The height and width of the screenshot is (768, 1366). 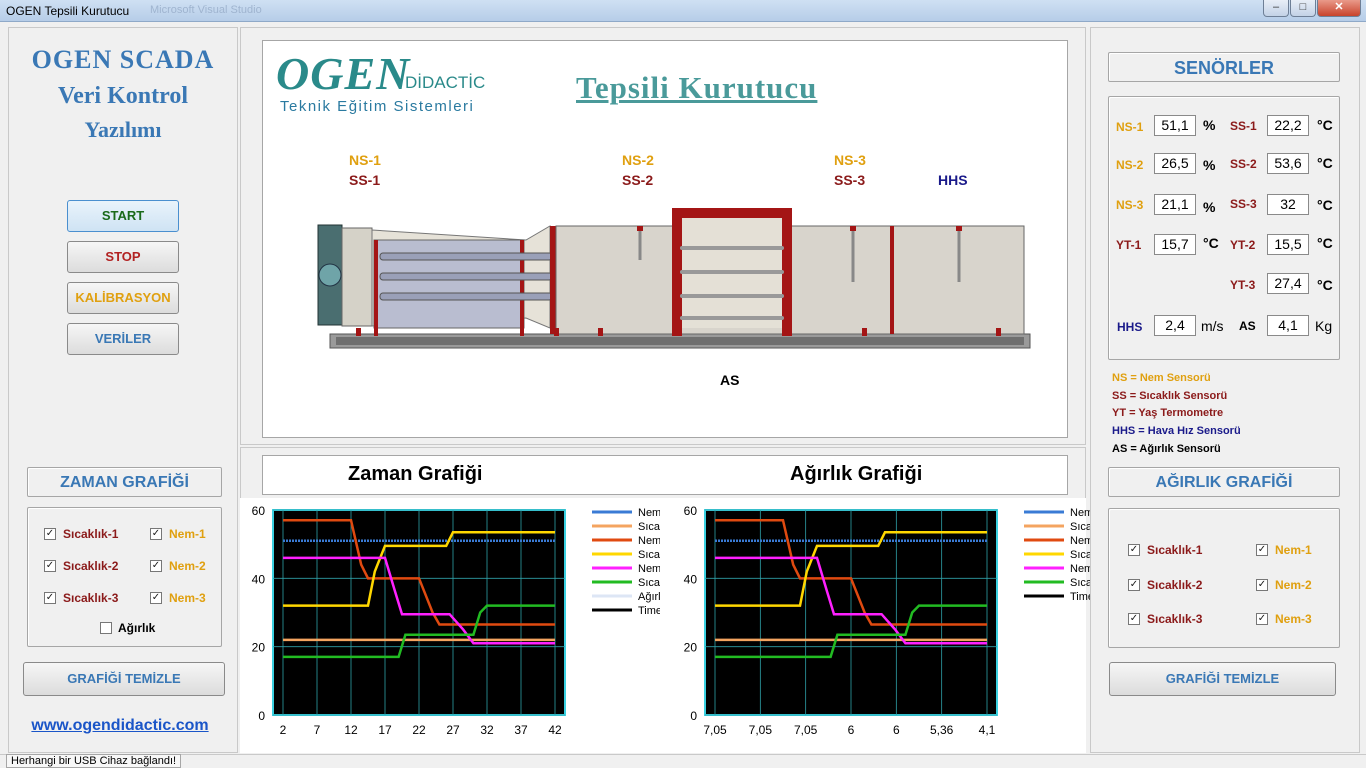 I want to click on ghost-window-title: Microsoft Visual Studio, so click(x=206, y=10).